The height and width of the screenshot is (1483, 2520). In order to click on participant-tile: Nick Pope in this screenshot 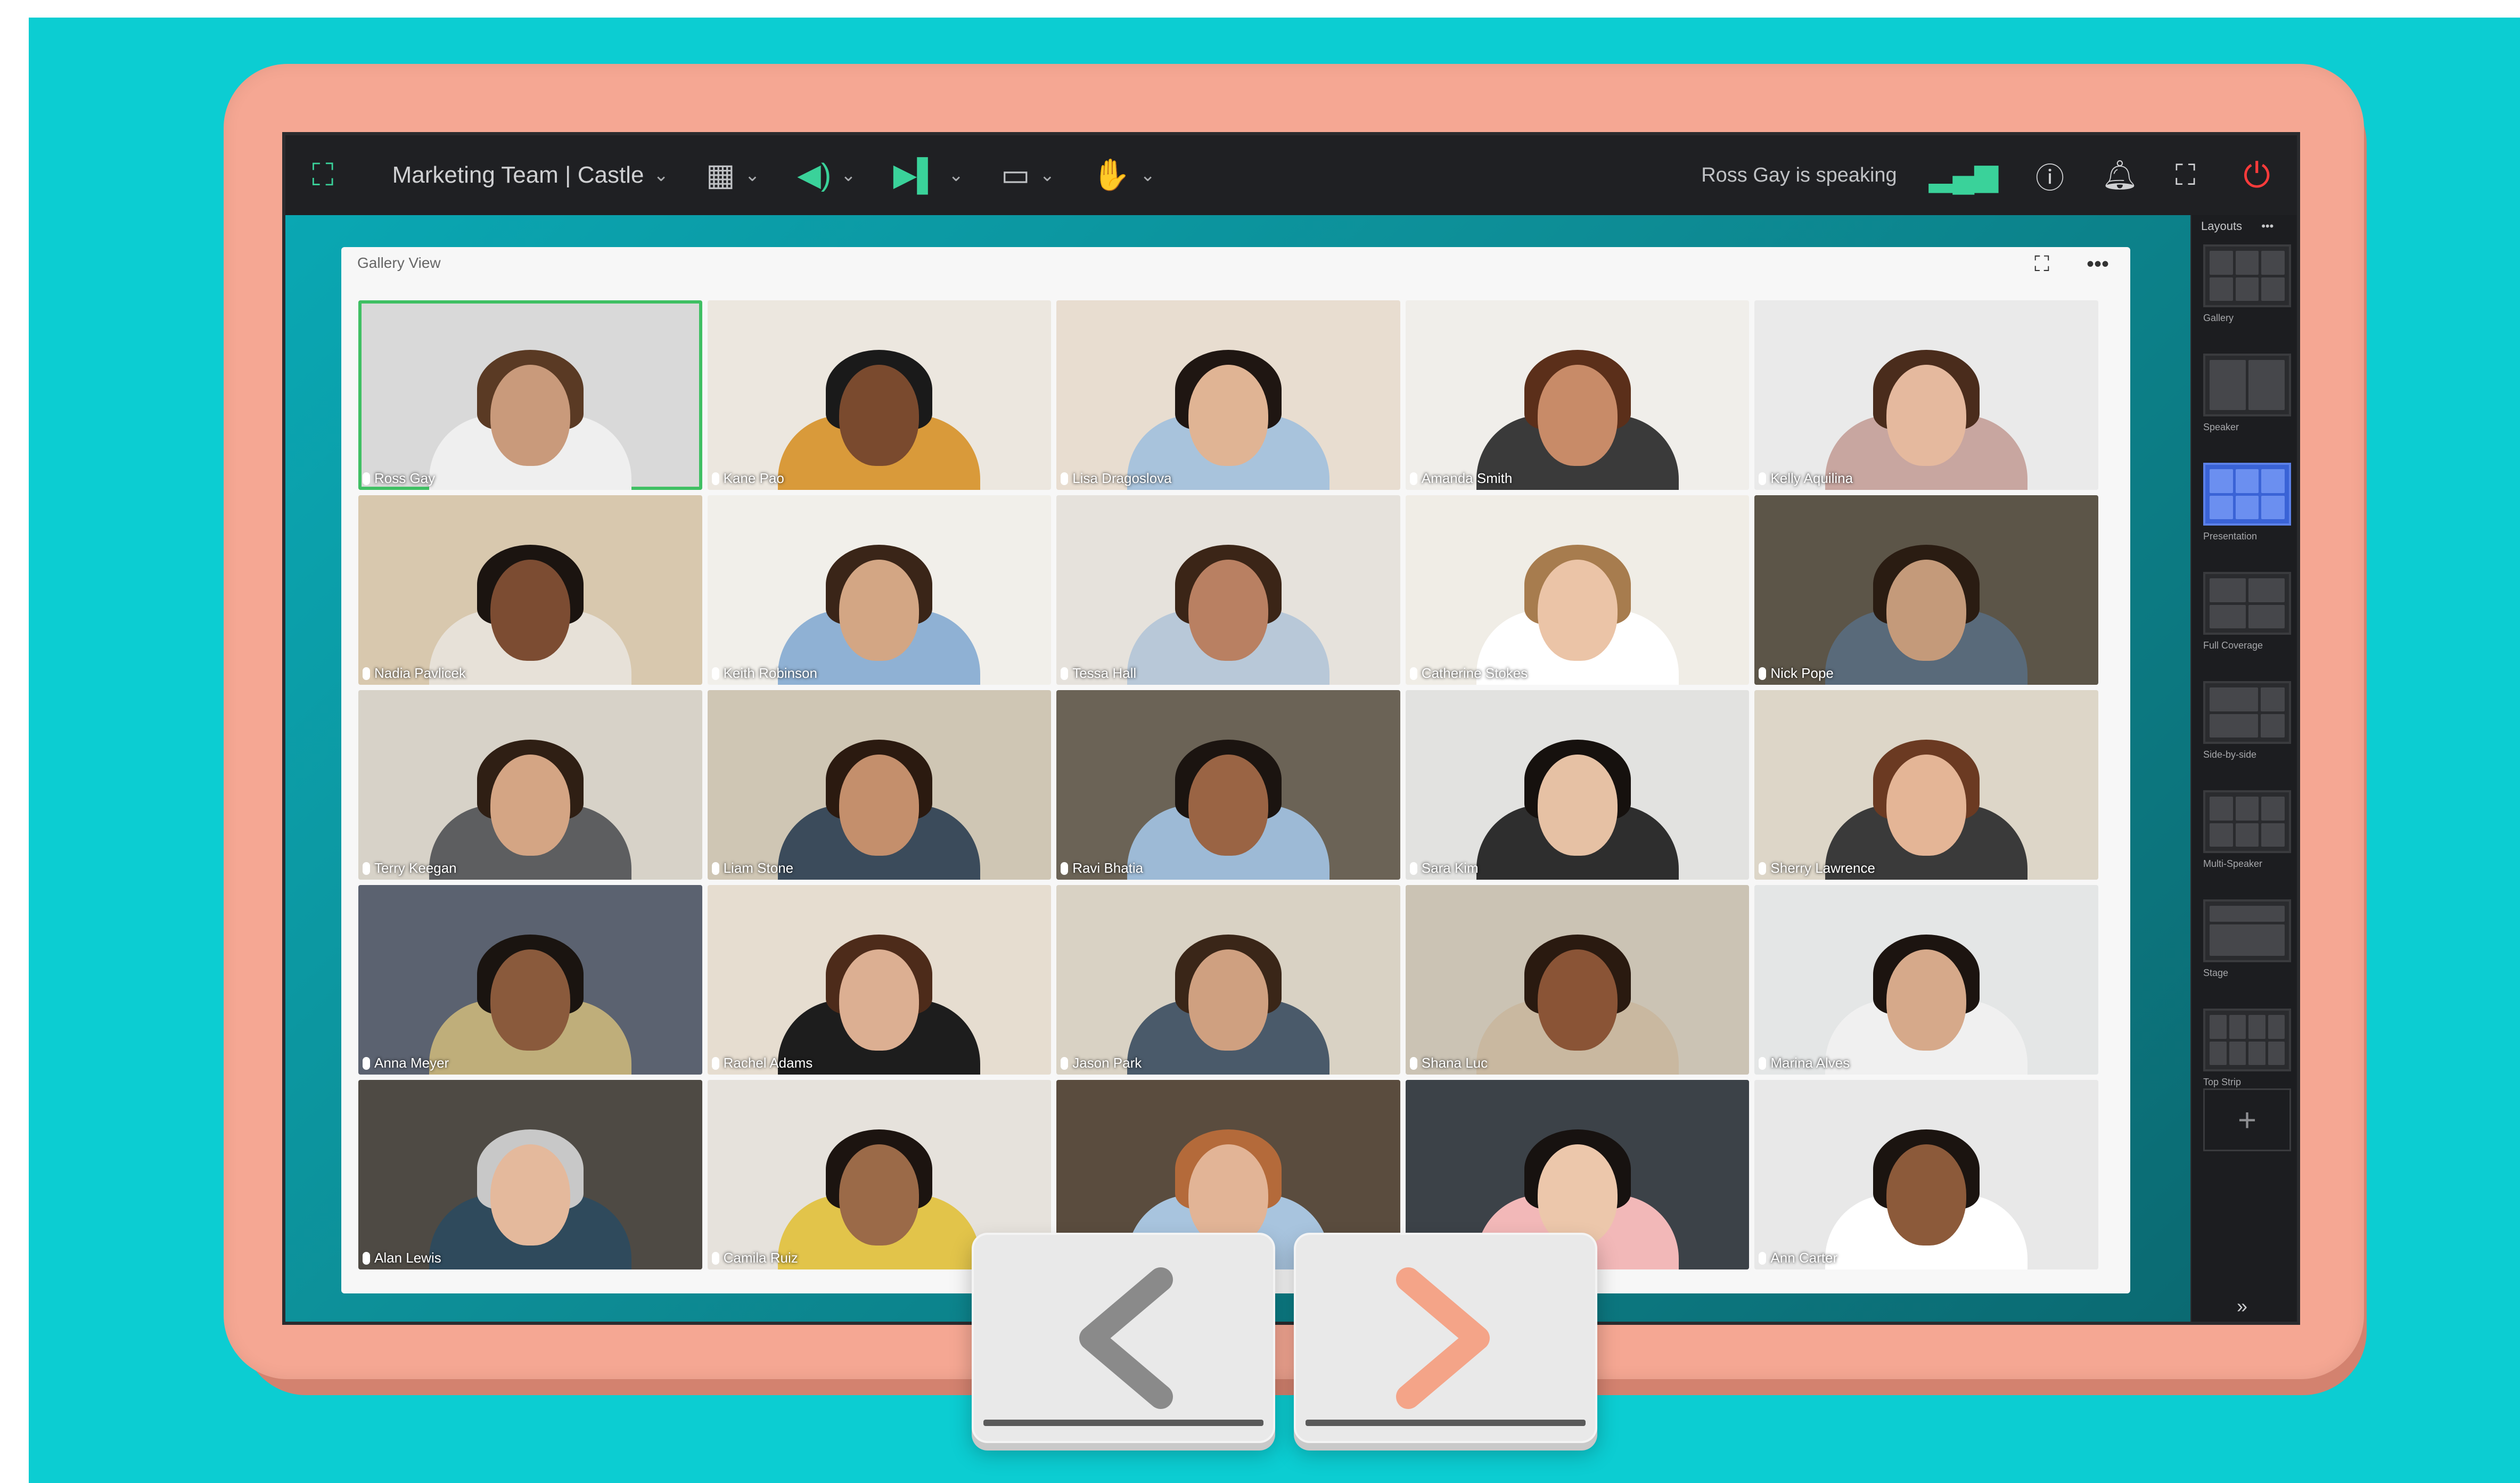, I will do `click(1926, 590)`.